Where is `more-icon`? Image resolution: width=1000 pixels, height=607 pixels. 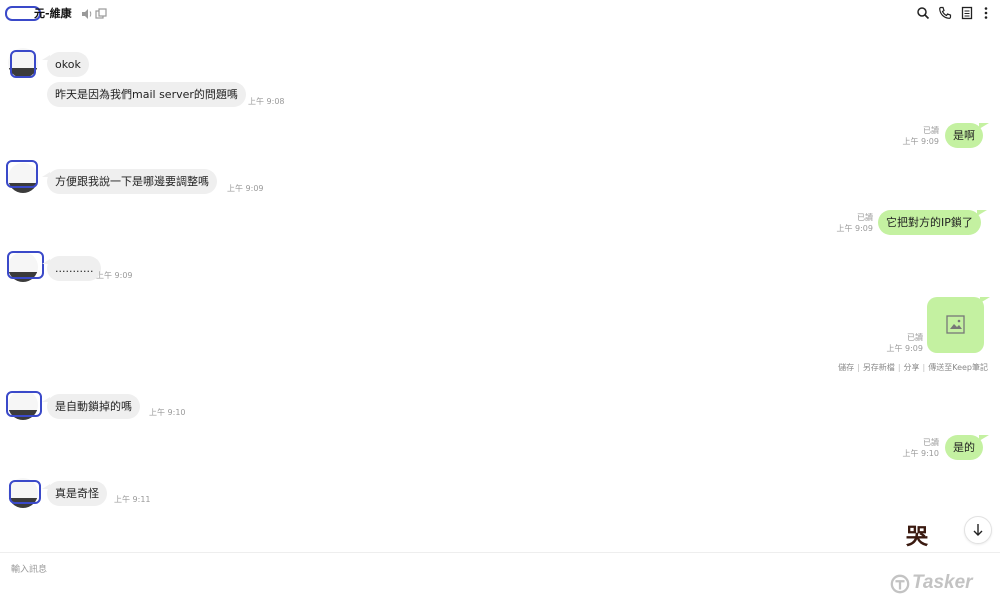
more-icon is located at coordinates (986, 13).